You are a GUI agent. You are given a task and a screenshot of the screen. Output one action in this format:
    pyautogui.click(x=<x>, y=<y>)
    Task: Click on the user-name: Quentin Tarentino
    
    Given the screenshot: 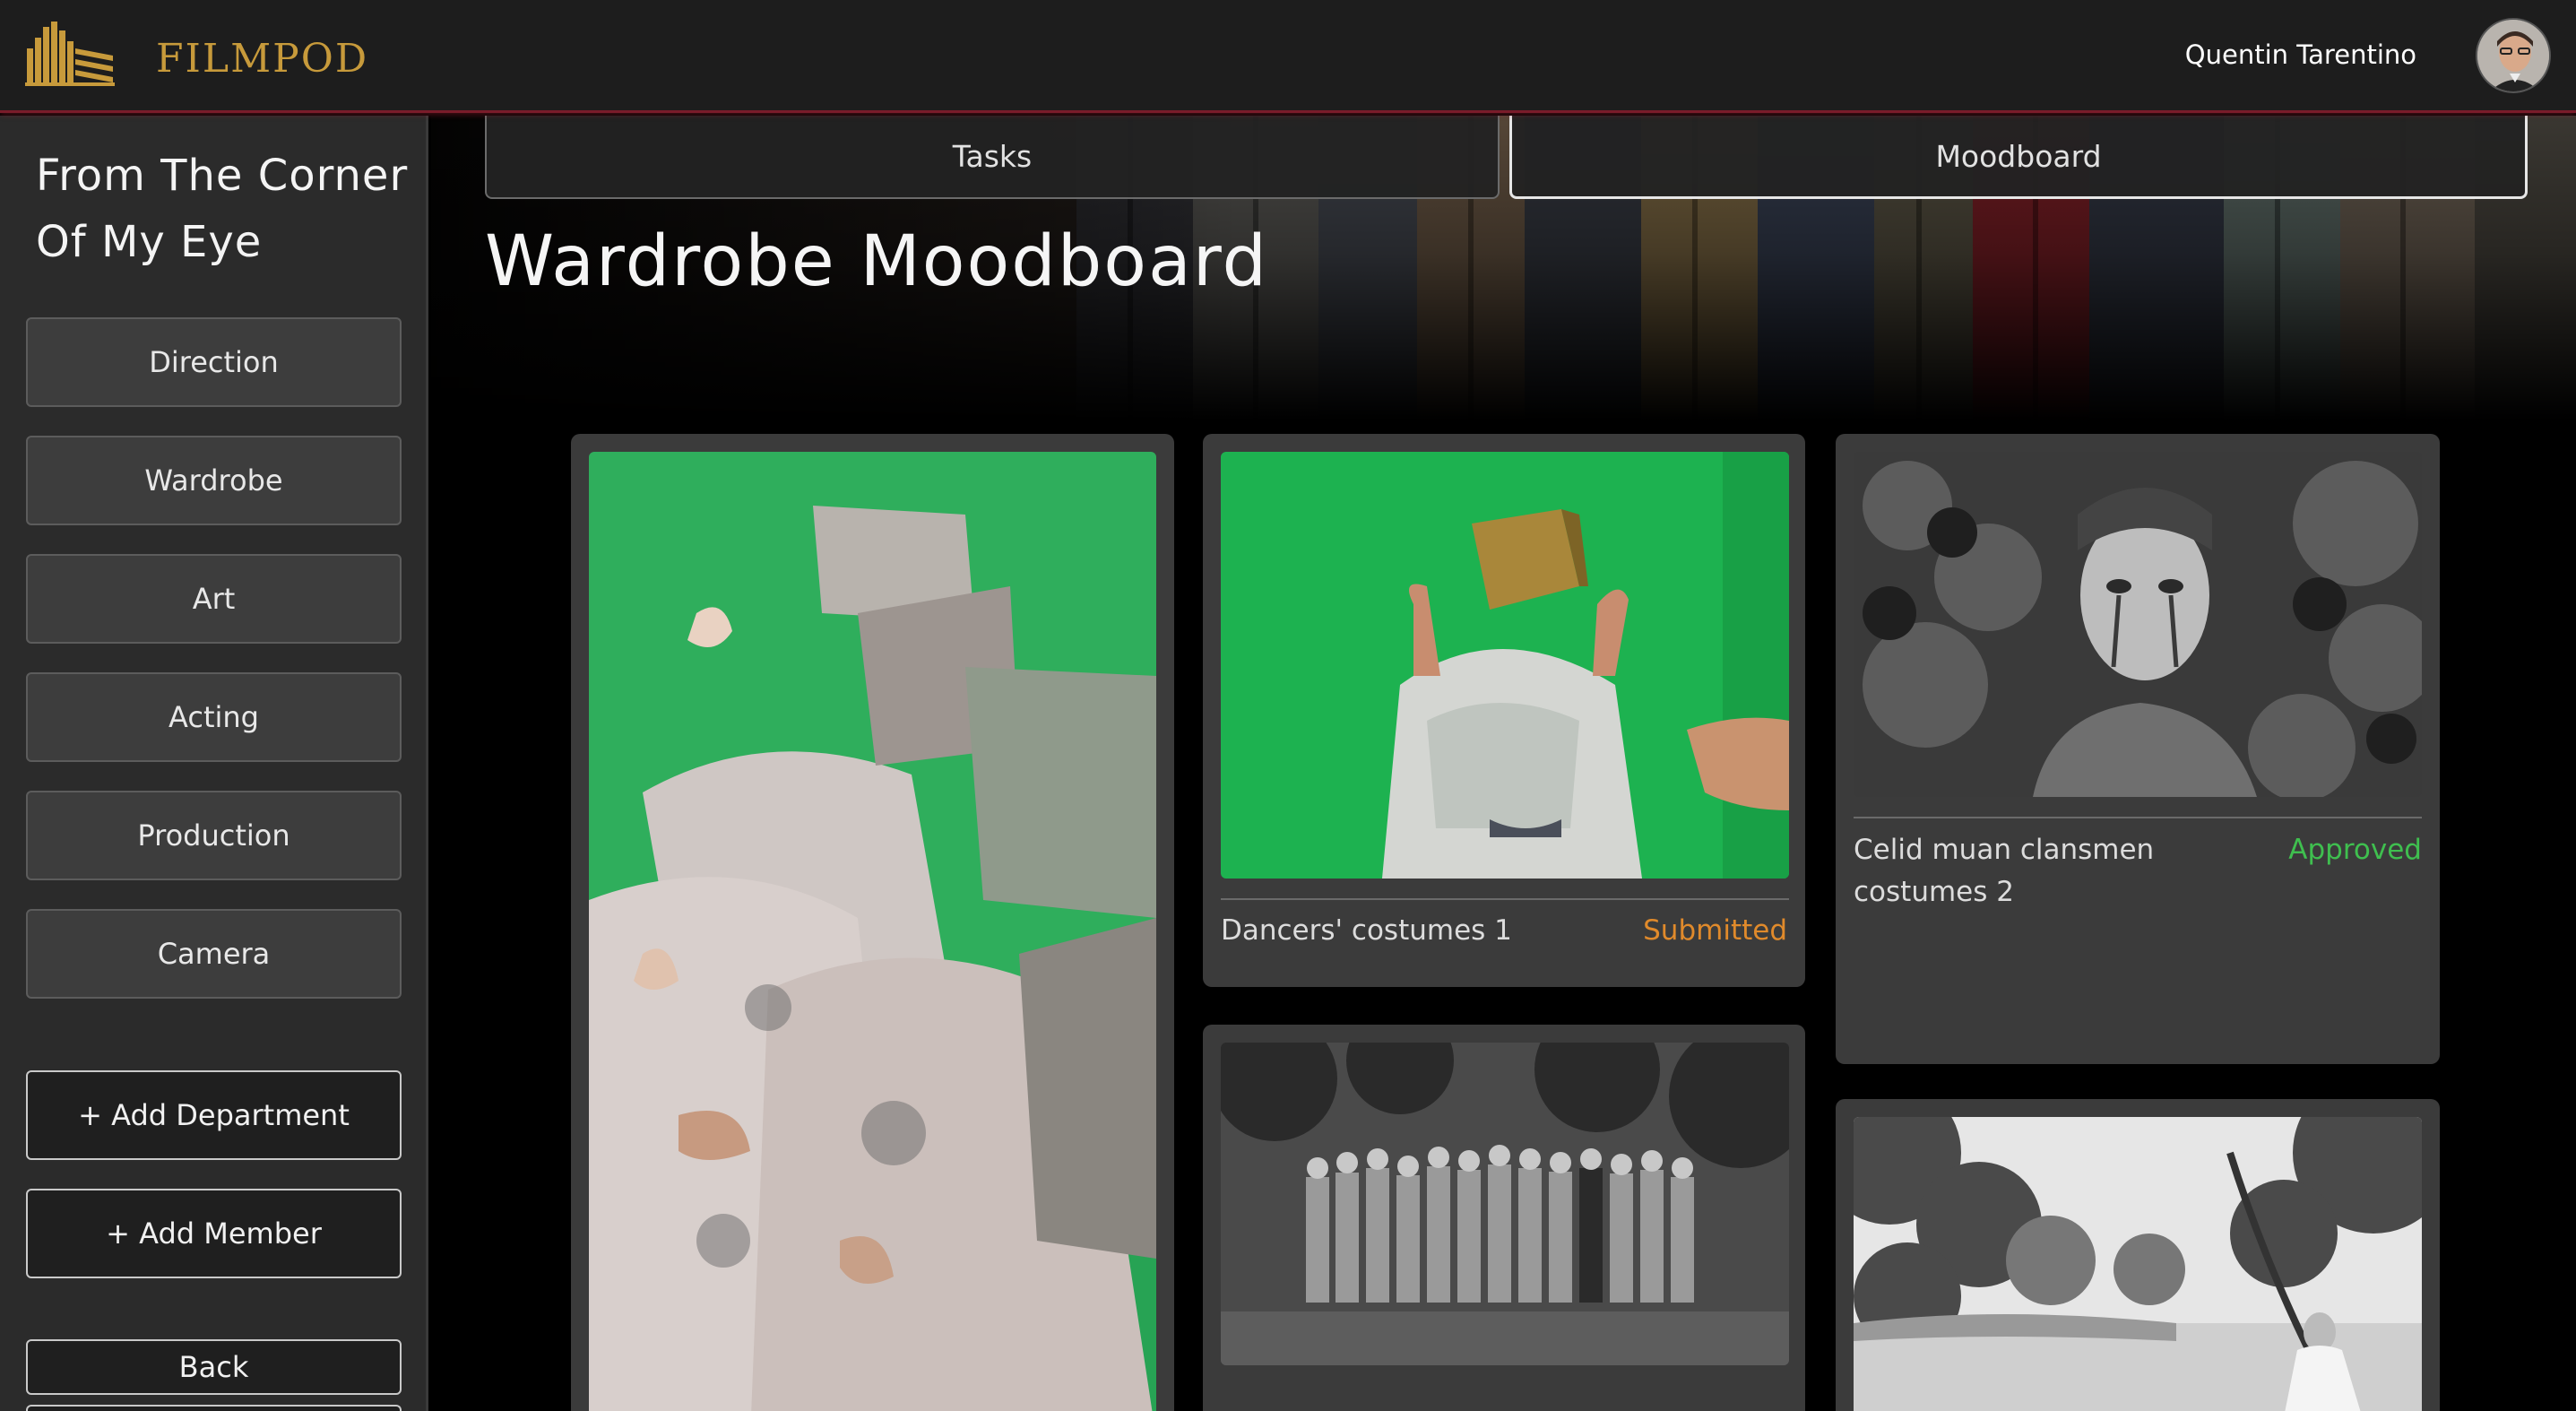 What is the action you would take?
    pyautogui.click(x=2300, y=54)
    